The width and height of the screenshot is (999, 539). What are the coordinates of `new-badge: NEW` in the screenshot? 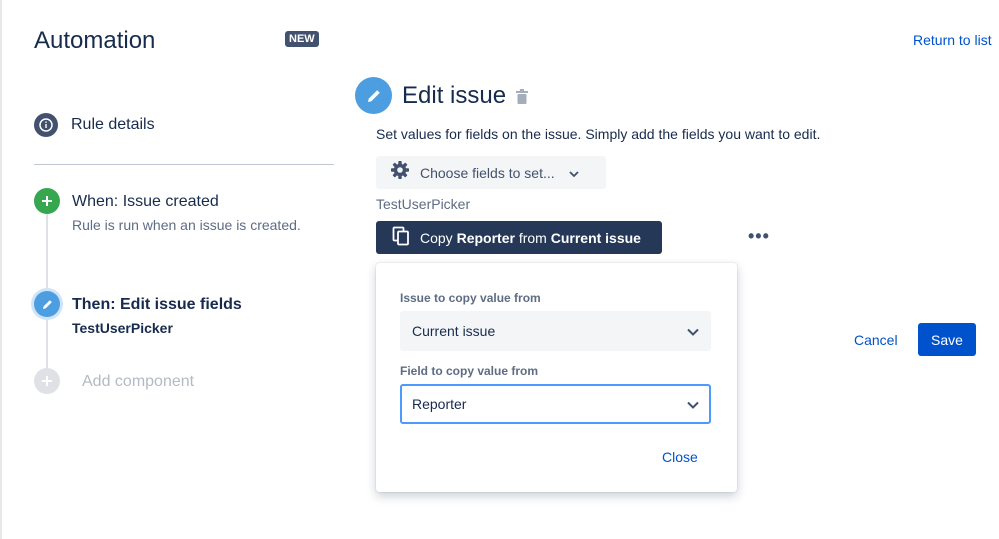 It's located at (302, 39).